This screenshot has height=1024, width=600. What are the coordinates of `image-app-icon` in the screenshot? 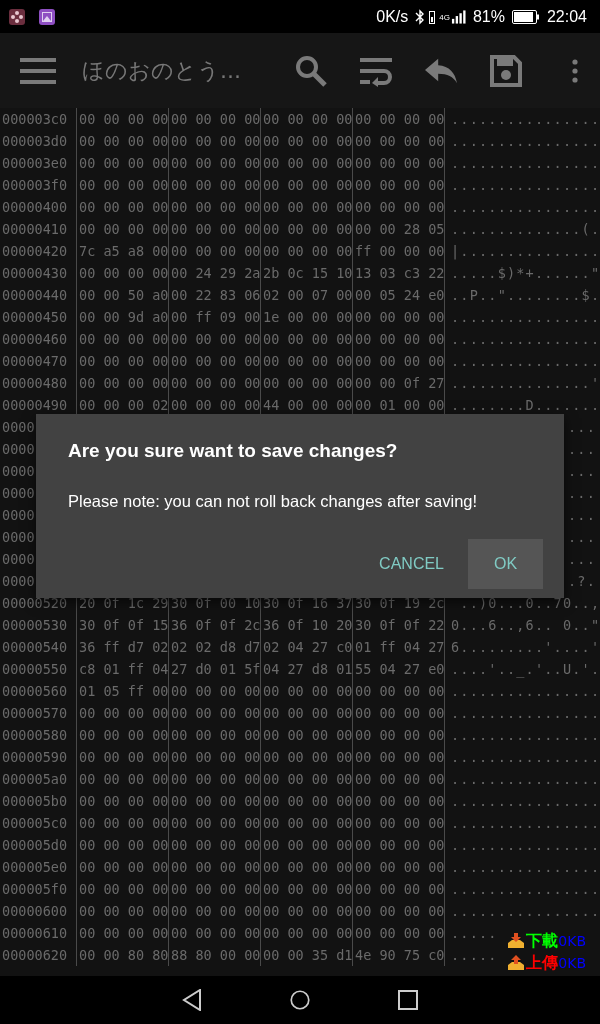 It's located at (47, 16).